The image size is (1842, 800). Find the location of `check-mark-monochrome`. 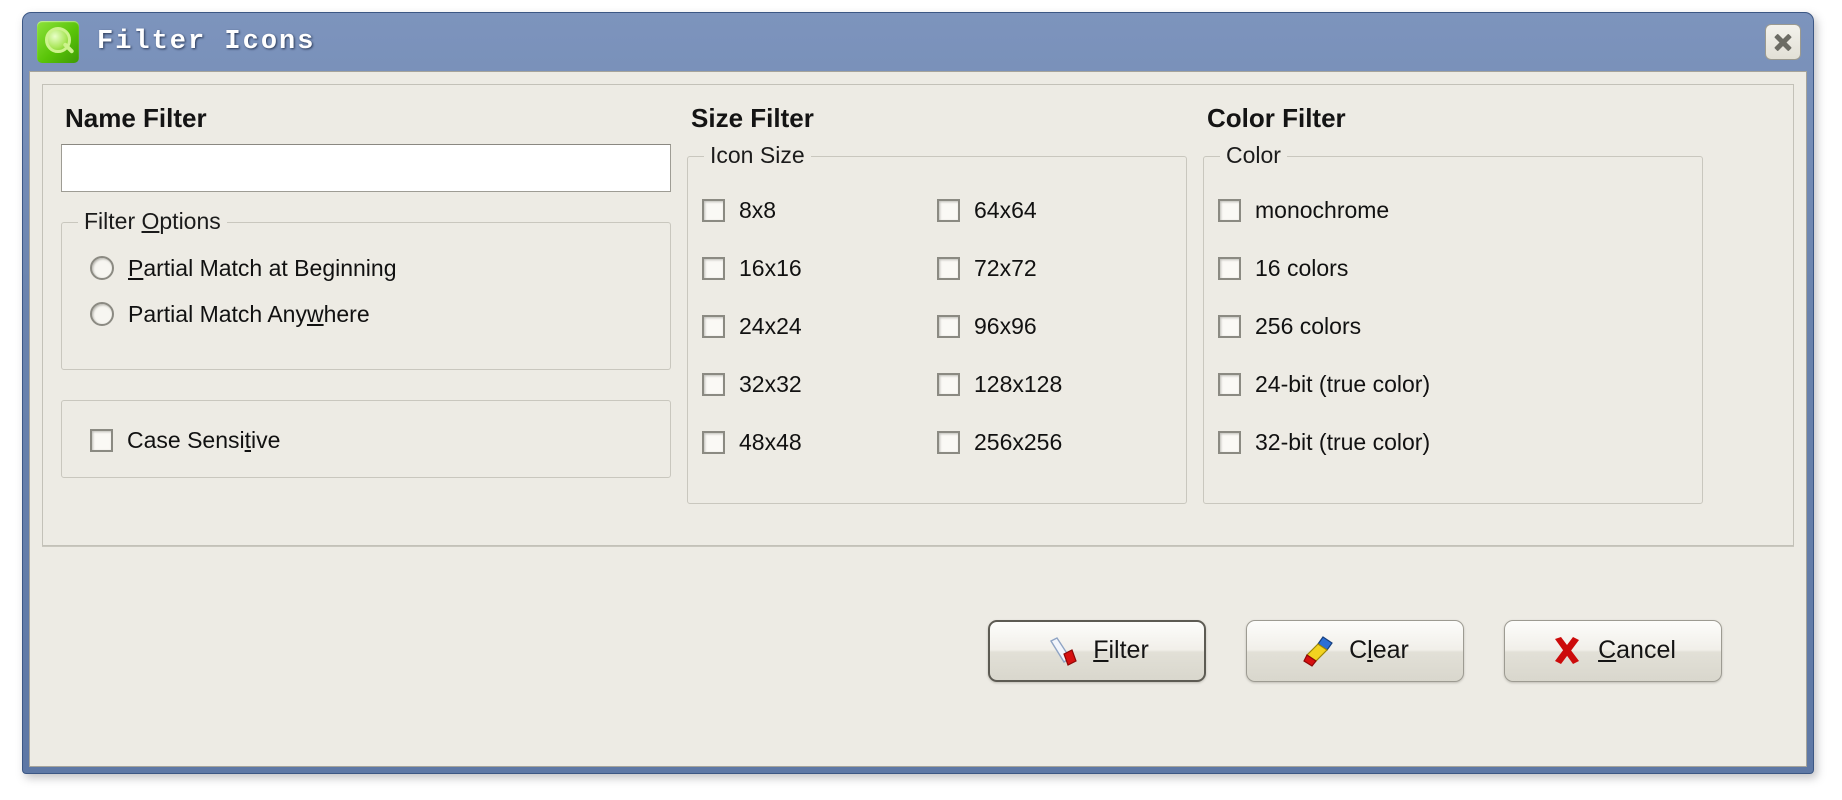

check-mark-monochrome is located at coordinates (1229, 210).